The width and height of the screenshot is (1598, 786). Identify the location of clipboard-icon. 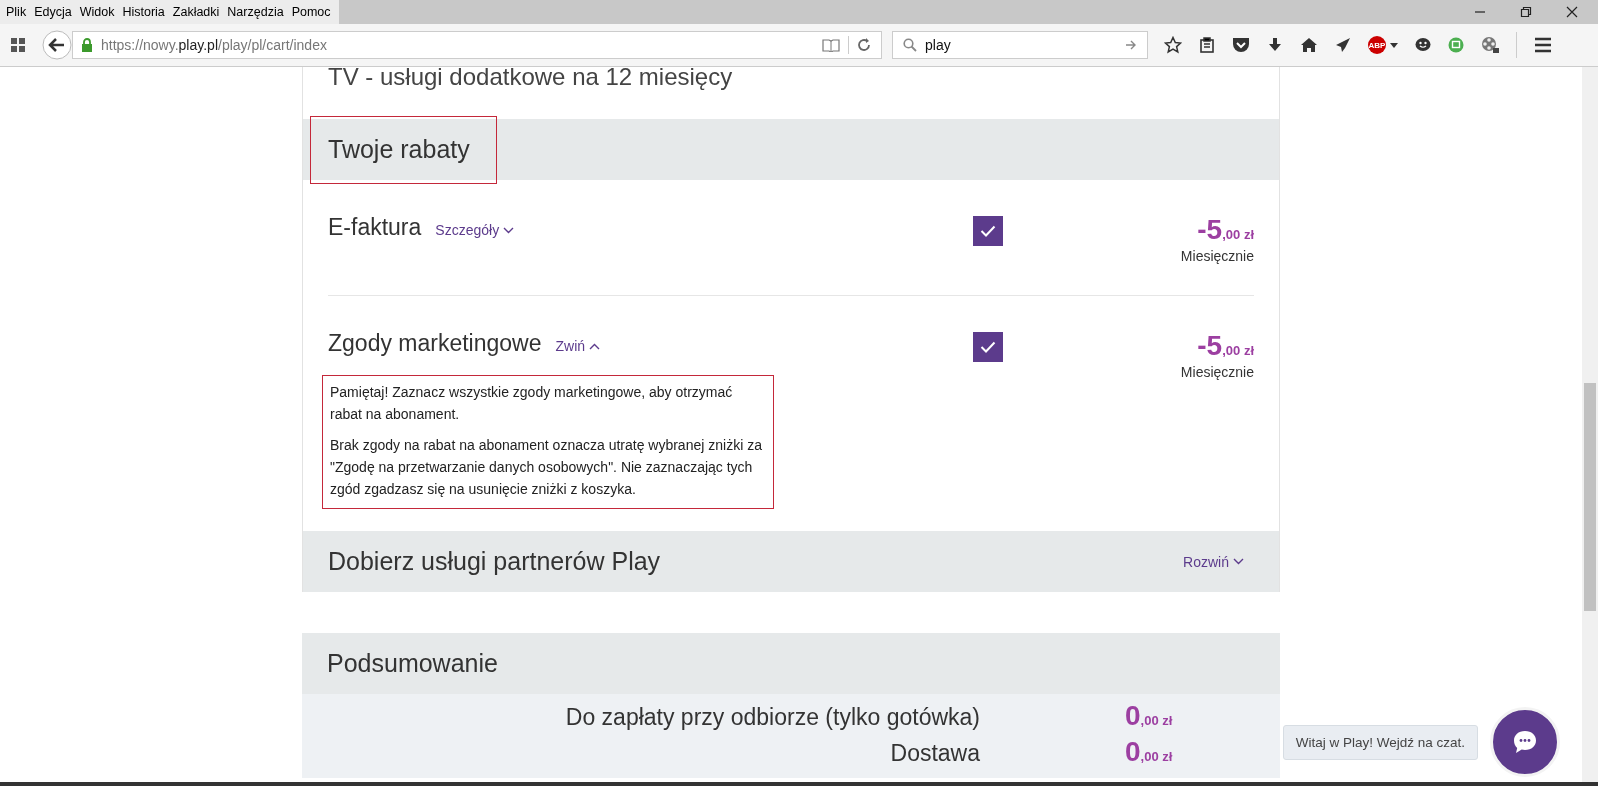
(1207, 45).